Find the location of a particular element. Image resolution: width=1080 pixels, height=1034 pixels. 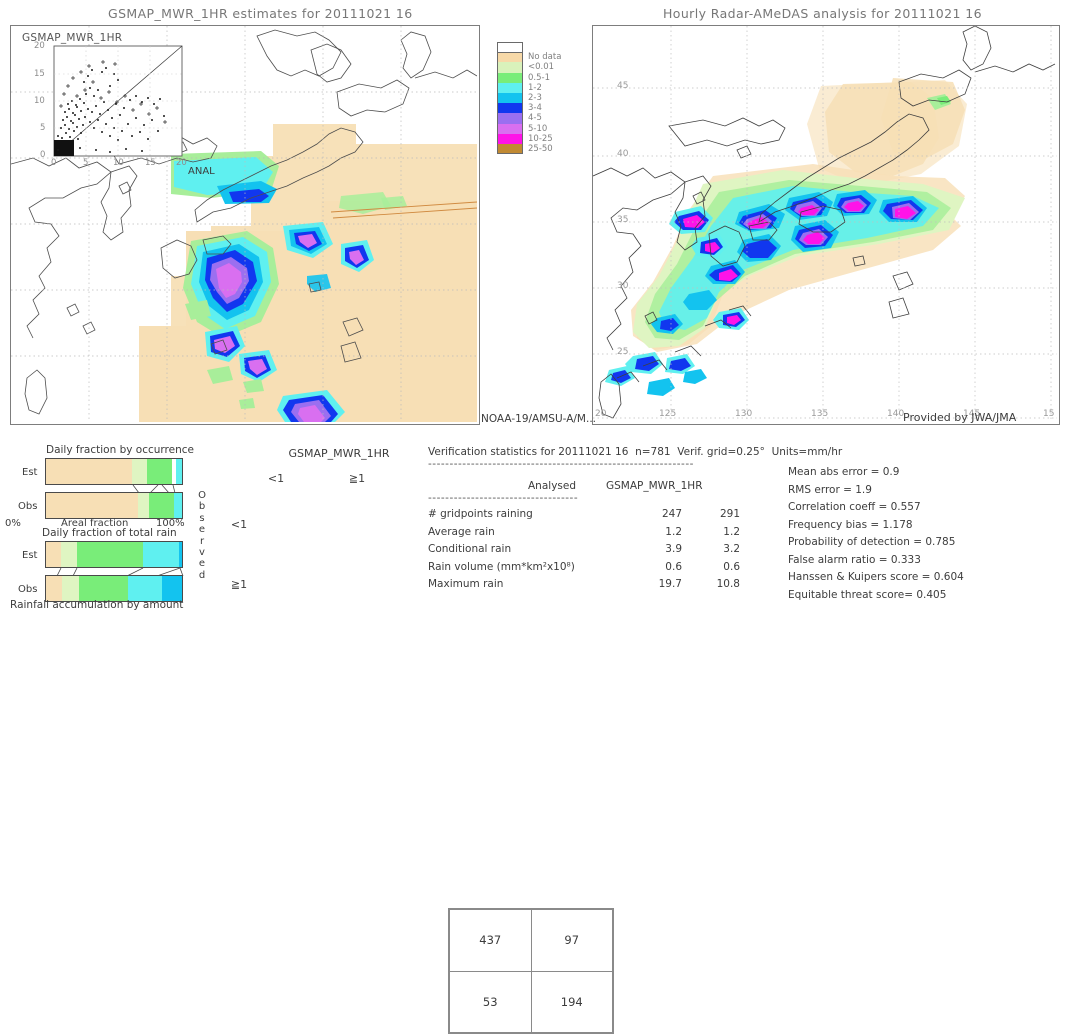

legend-label-9: 25-50 is located at coordinates (540, 148).